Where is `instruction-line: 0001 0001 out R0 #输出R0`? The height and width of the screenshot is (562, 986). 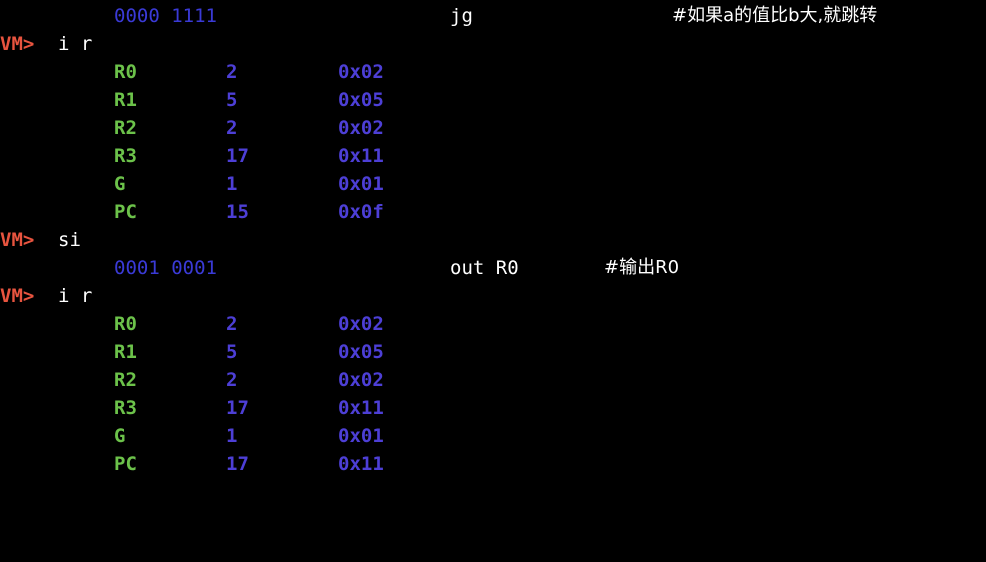 instruction-line: 0001 0001 out R0 #输出R0 is located at coordinates (493, 268).